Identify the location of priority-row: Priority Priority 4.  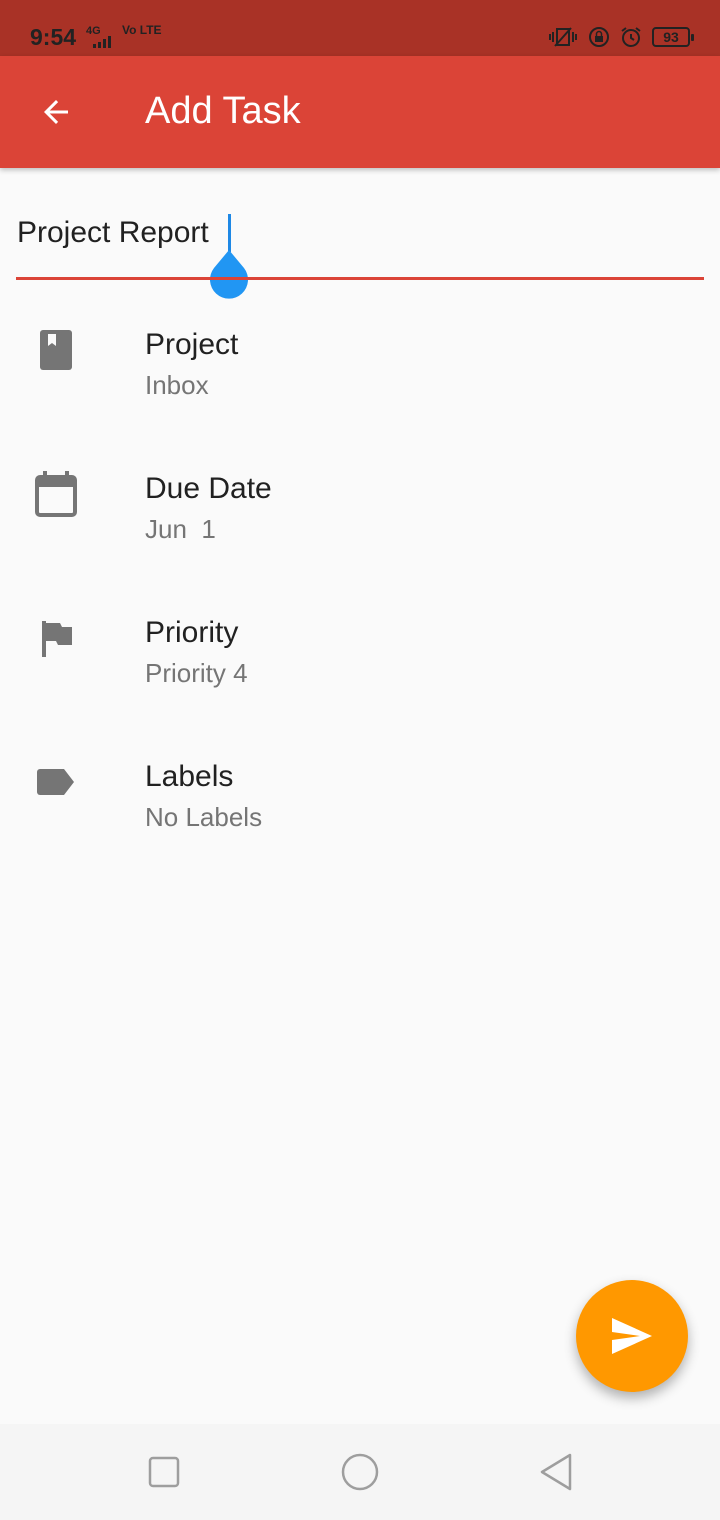
(360, 686).